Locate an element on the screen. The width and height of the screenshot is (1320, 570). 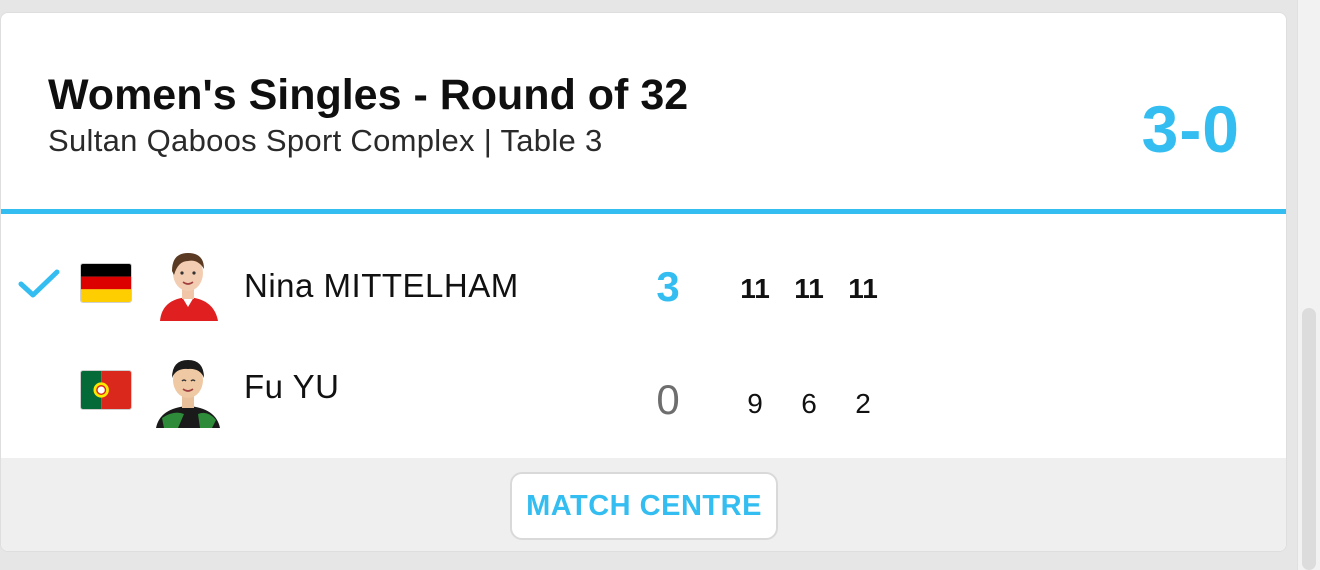
scrollbar-thumb is located at coordinates (1309, 439).